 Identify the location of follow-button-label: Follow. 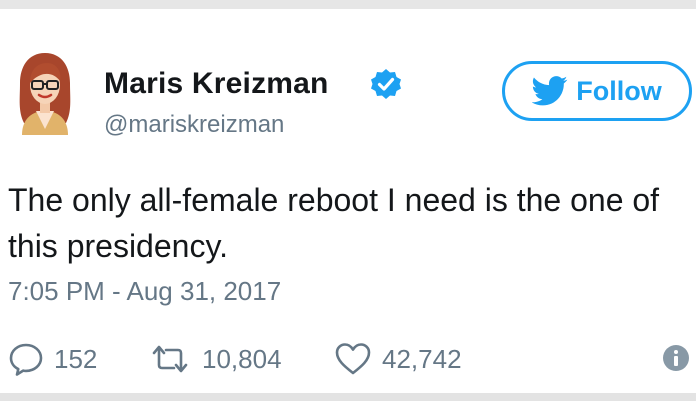
(619, 90).